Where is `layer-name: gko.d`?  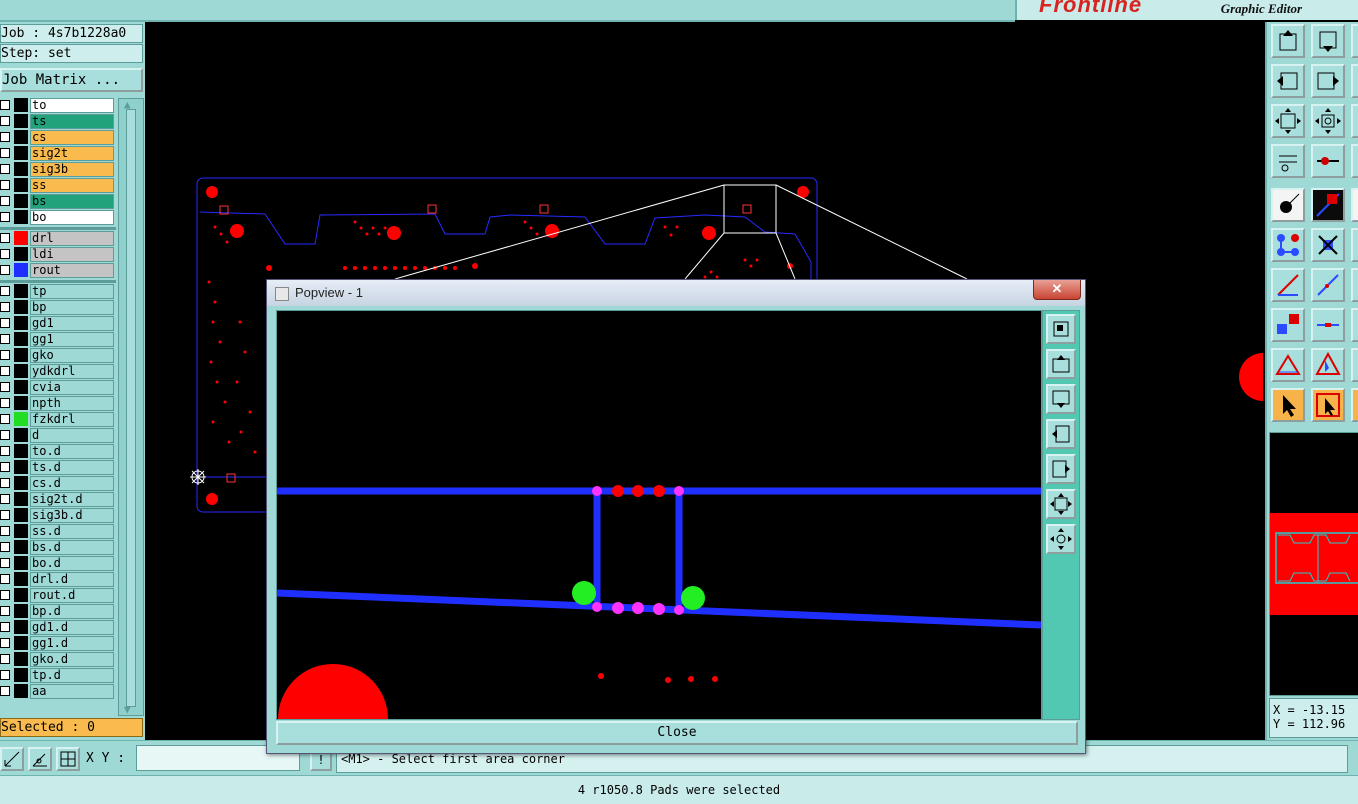 layer-name: gko.d is located at coordinates (72, 659).